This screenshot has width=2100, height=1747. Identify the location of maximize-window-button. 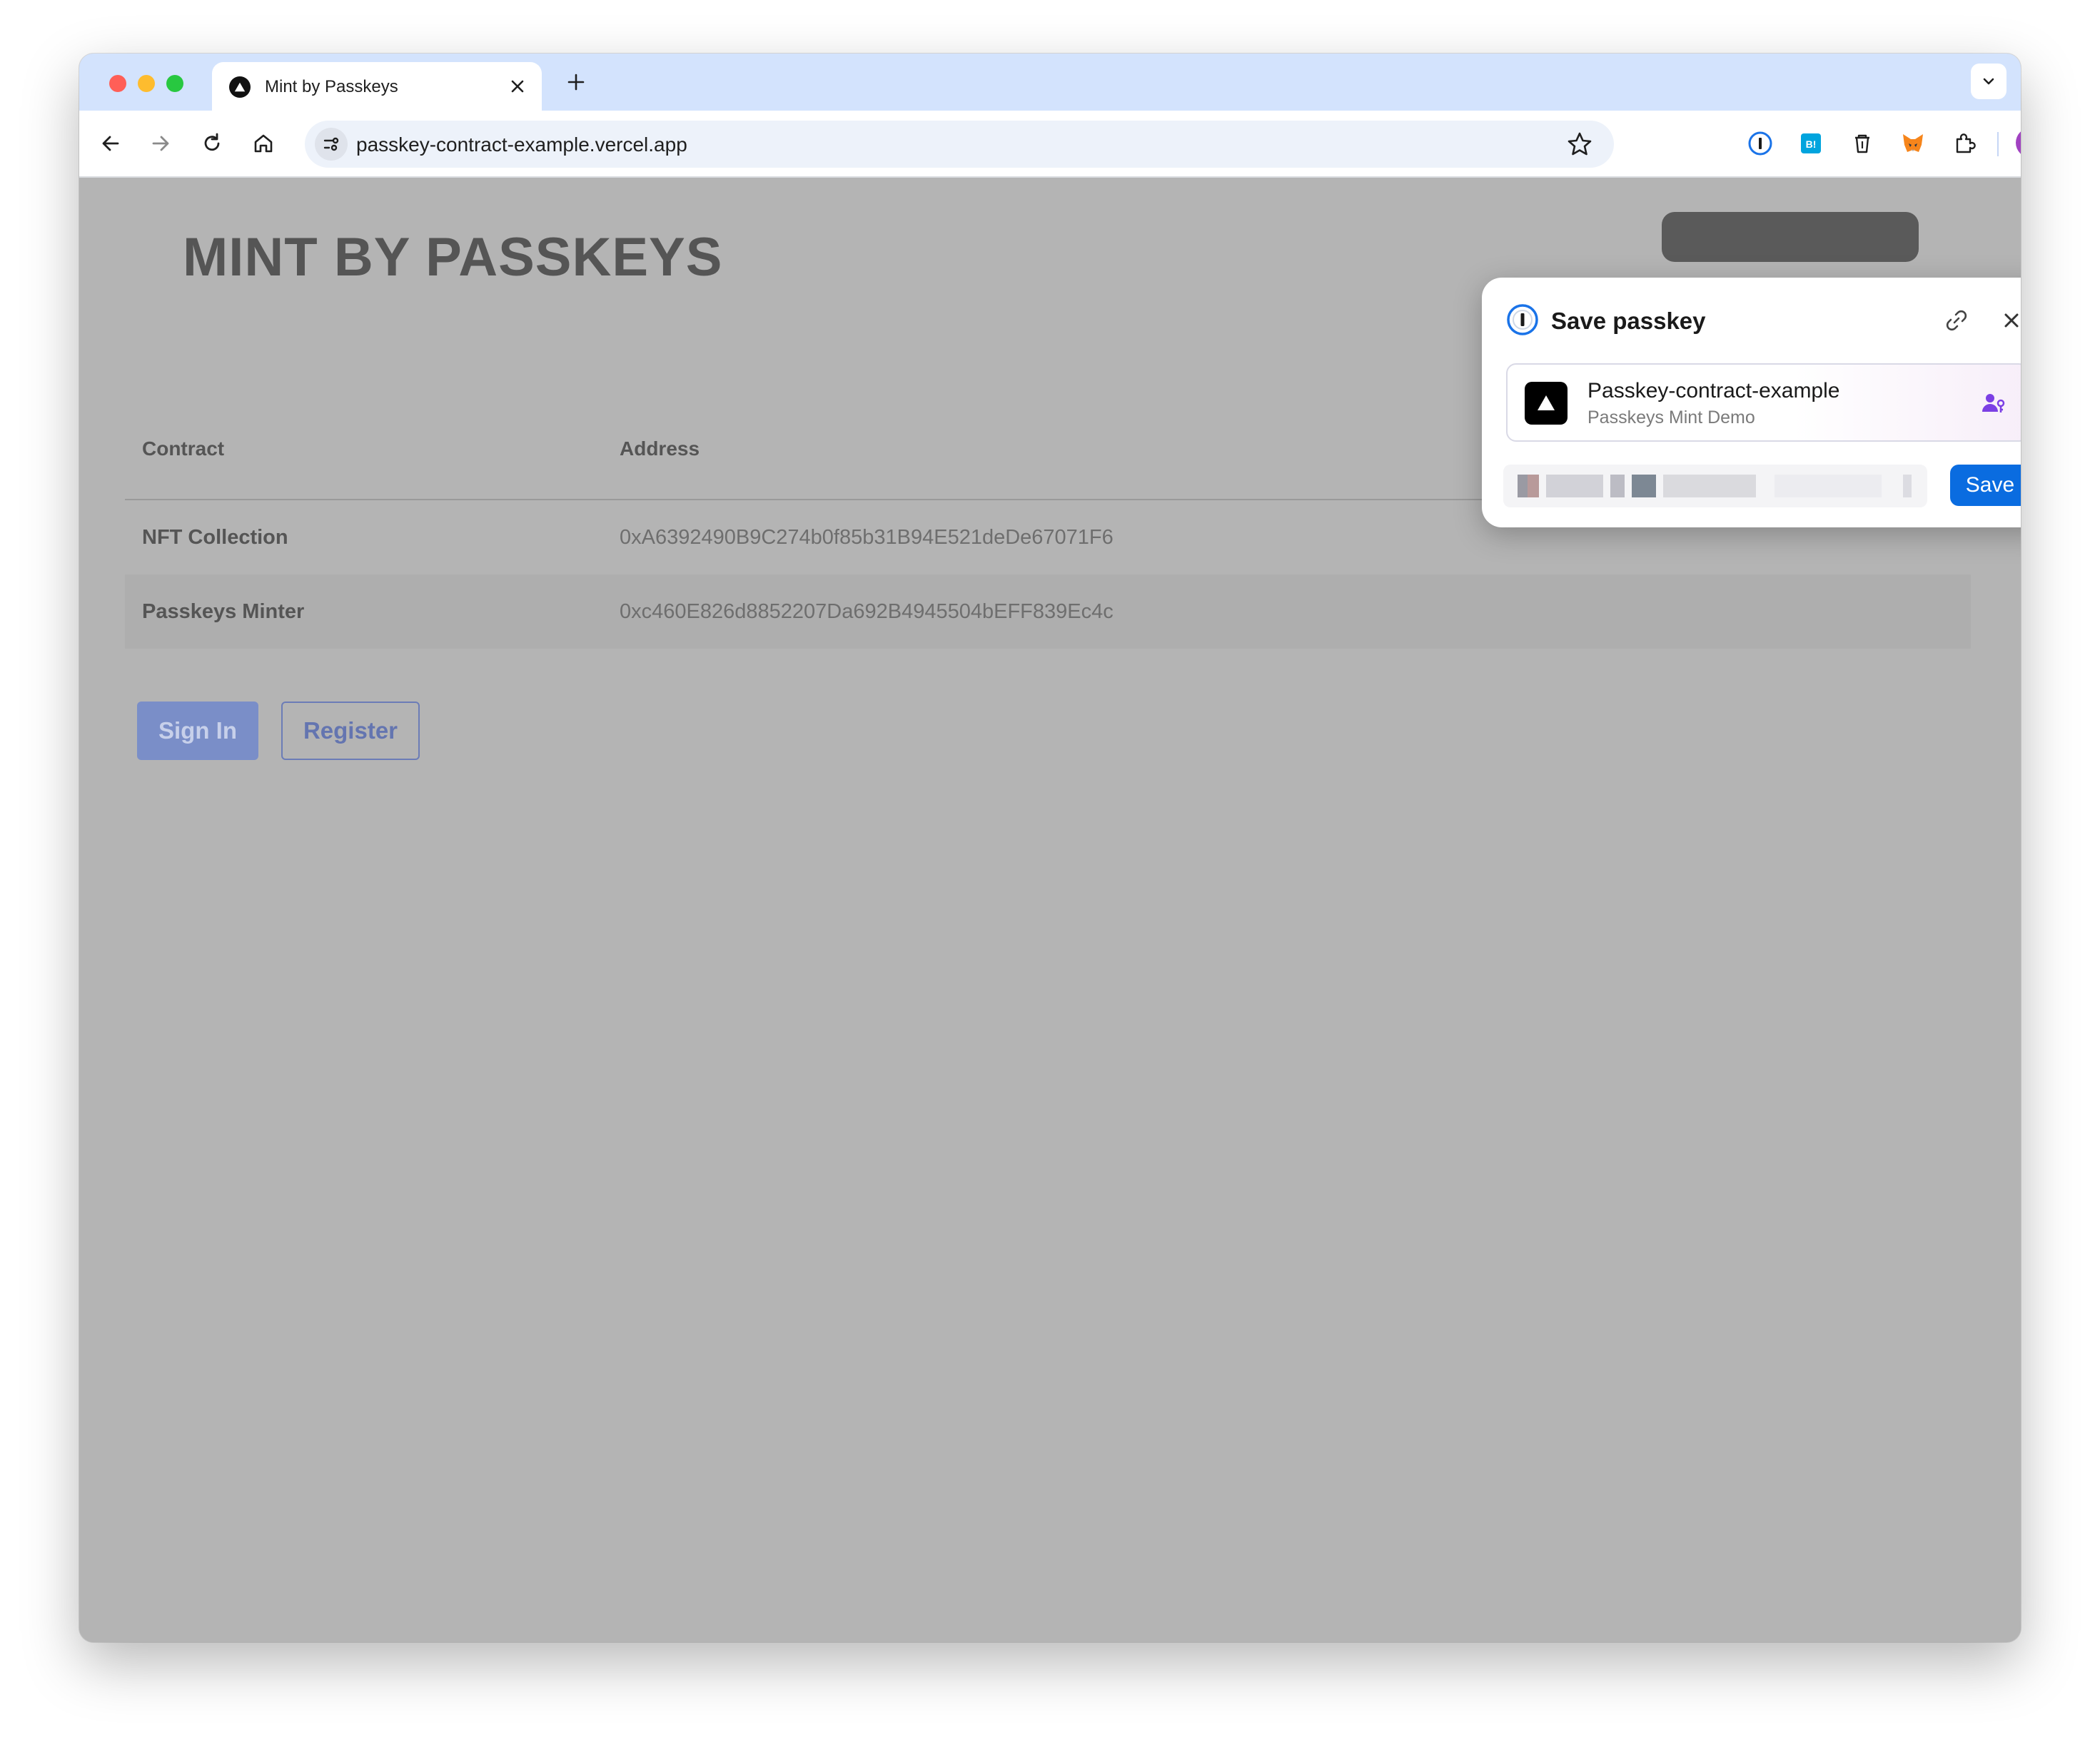
(174, 83).